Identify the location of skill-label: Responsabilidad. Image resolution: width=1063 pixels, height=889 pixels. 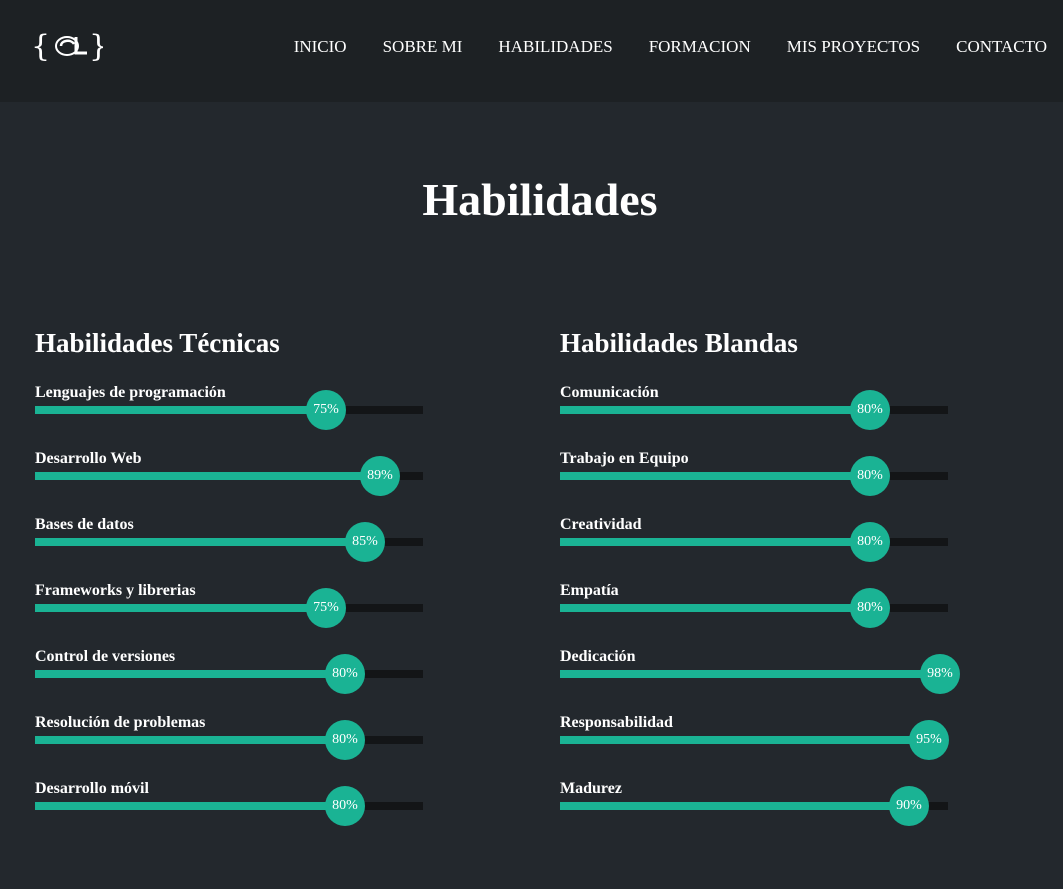
(616, 722).